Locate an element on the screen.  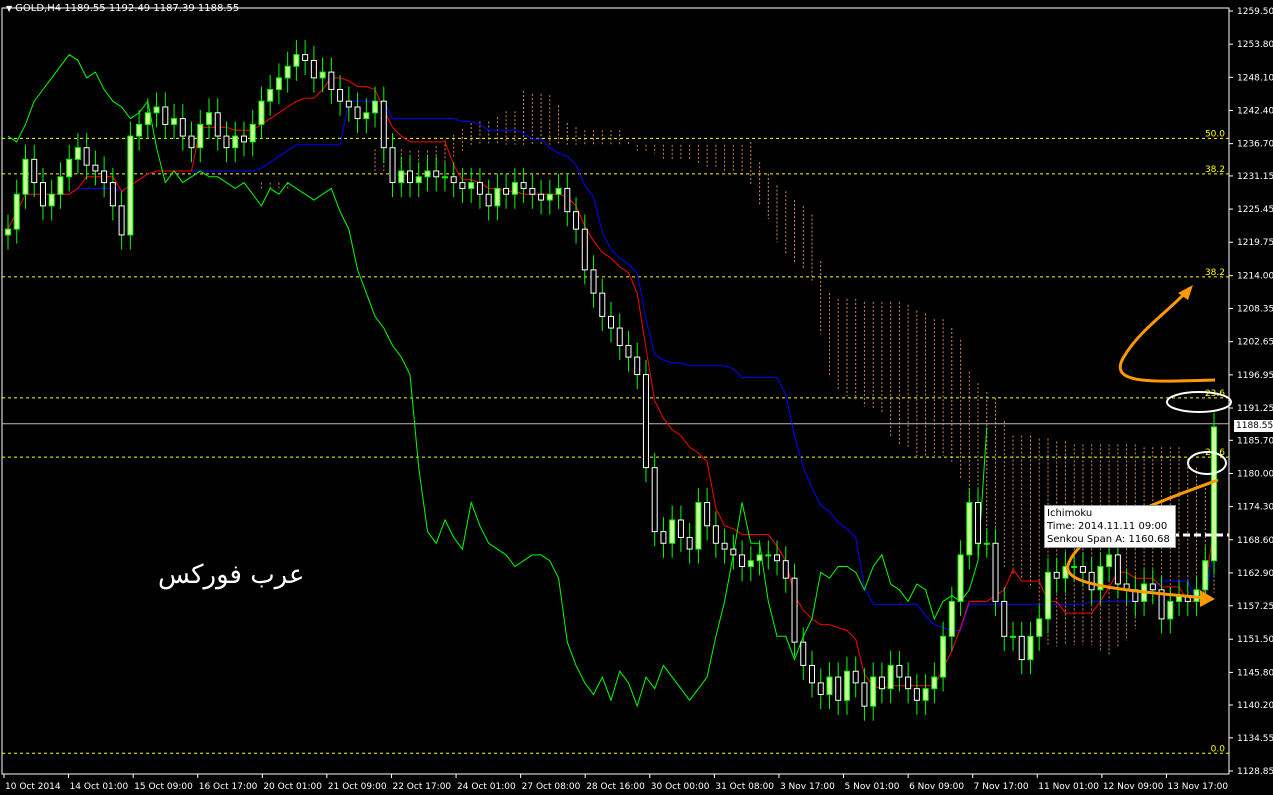
fib-label-2: 38.2 is located at coordinates (1215, 273).